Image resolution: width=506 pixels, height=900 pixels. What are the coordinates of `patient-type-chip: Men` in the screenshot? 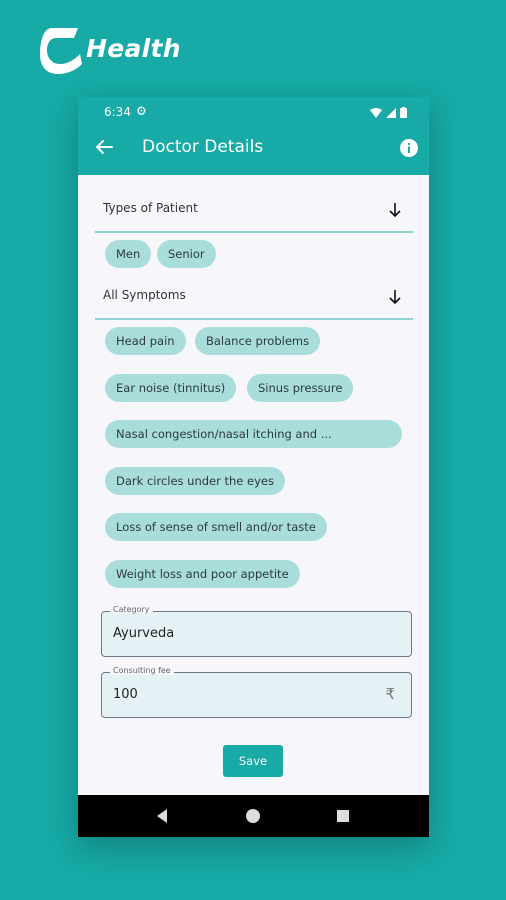 It's located at (128, 254).